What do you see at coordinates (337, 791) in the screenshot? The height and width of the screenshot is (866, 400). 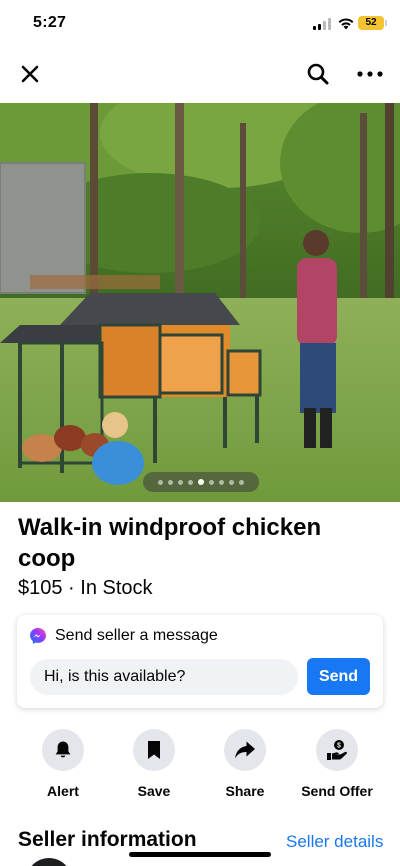 I see `send-offer-label: Send Offer` at bounding box center [337, 791].